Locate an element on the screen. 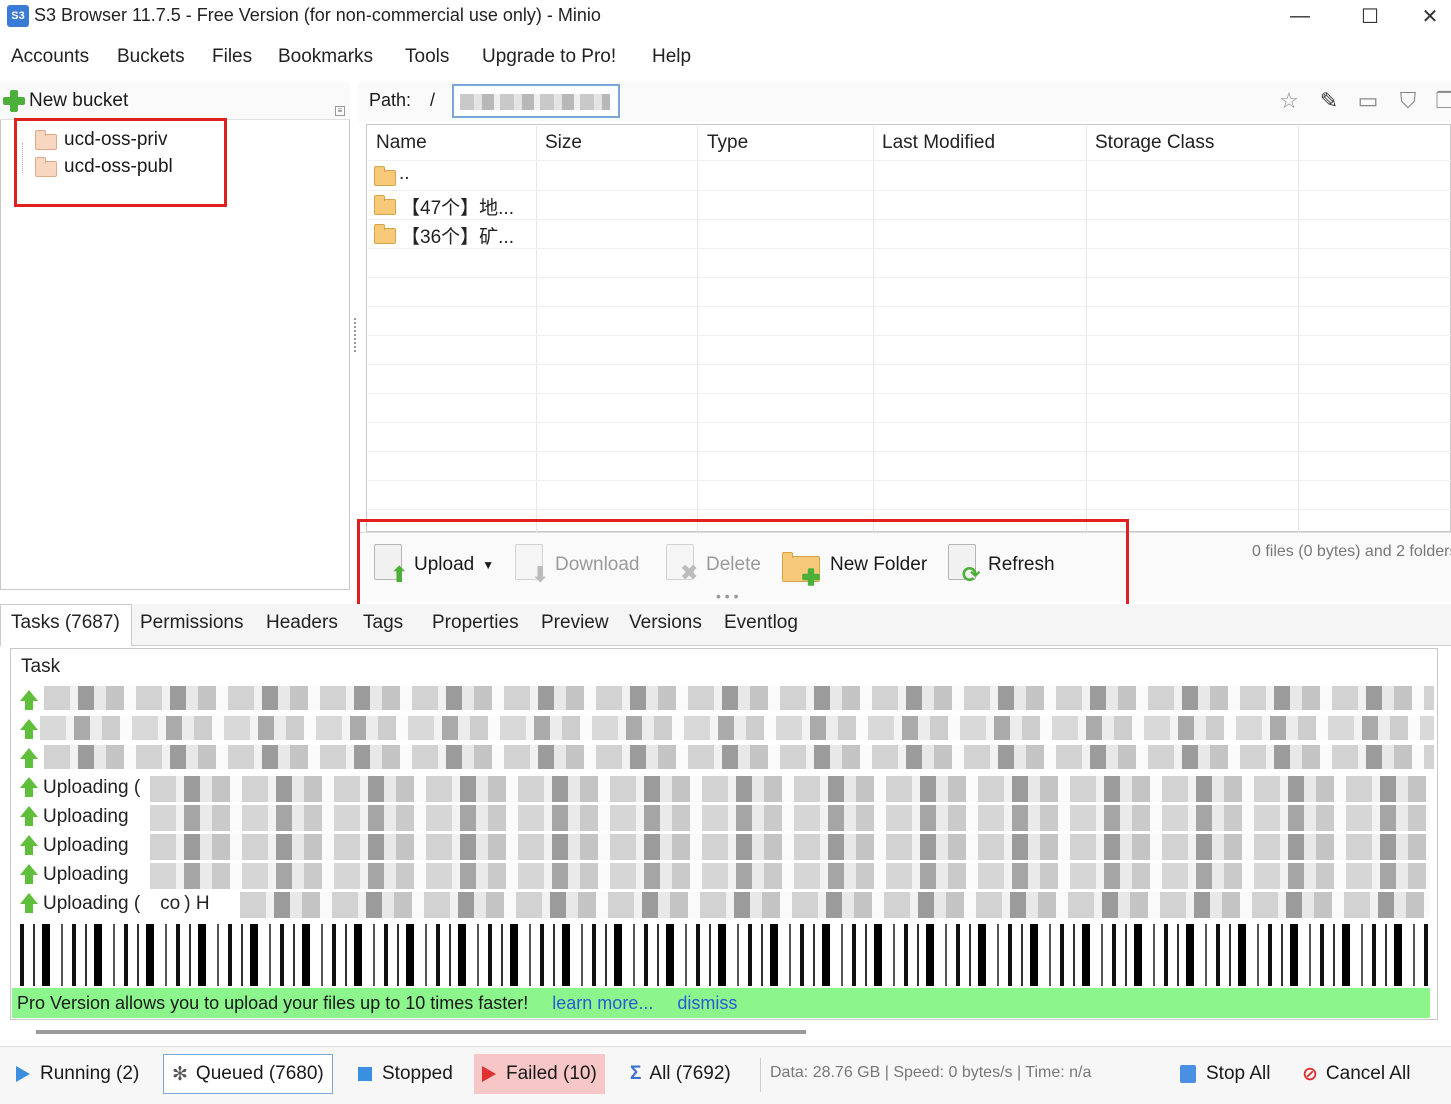 The width and height of the screenshot is (1451, 1104). path-root: / is located at coordinates (432, 100).